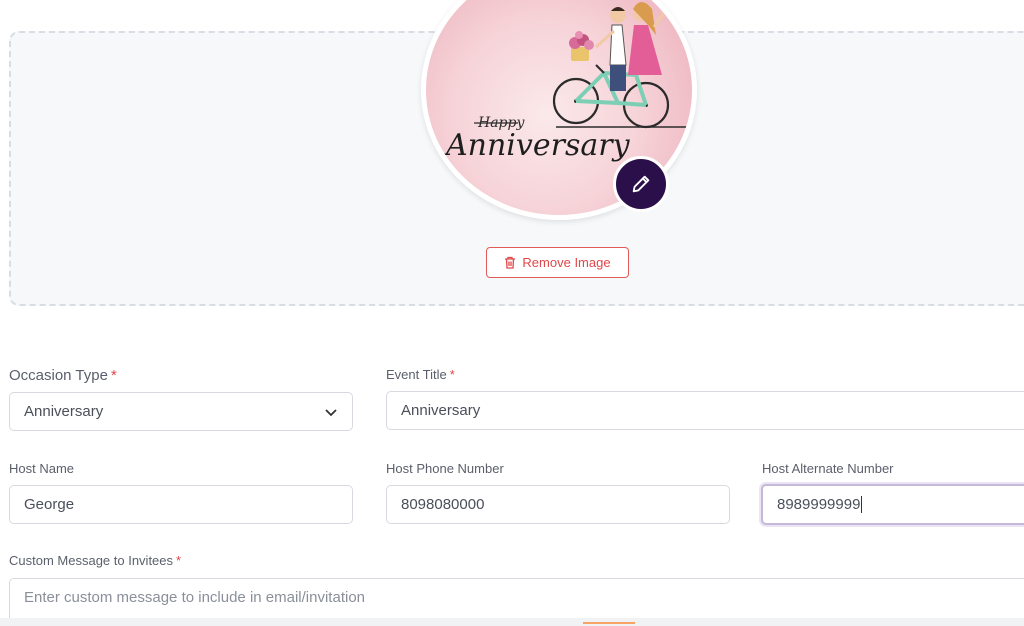  Describe the element at coordinates (420, 374) in the screenshot. I see `event-title-label: Event Title *` at that location.